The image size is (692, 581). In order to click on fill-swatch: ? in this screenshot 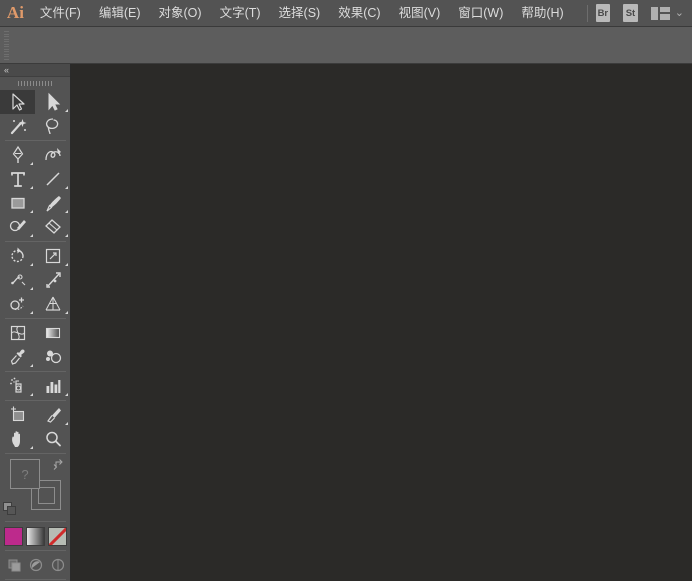, I will do `click(25, 474)`.